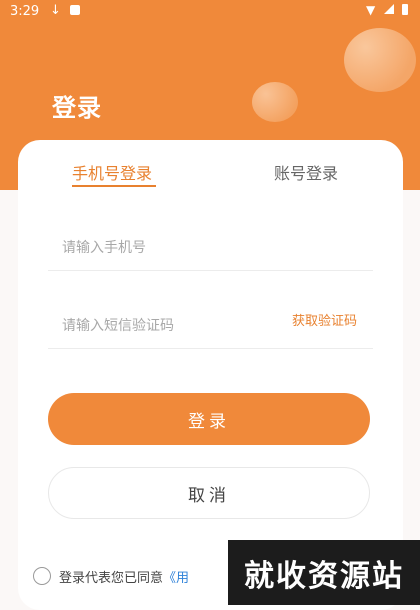  I want to click on tab-phone-login: 手机号登录, so click(112, 172).